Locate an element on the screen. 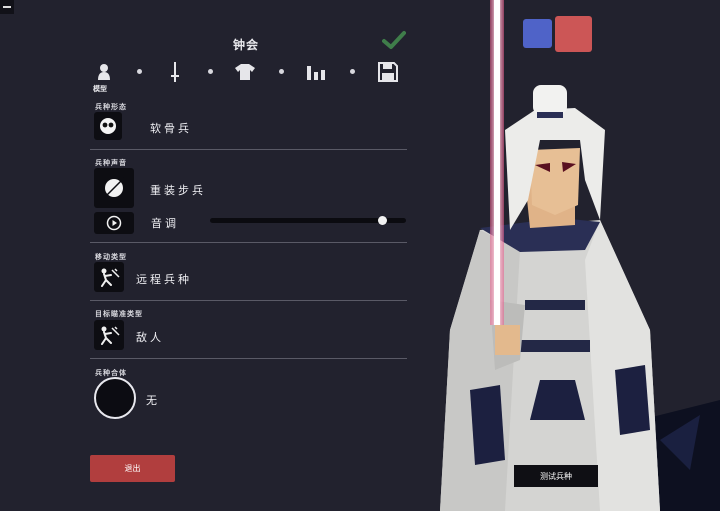 The width and height of the screenshot is (720, 511). target-enemy-icon is located at coordinates (110, 335).